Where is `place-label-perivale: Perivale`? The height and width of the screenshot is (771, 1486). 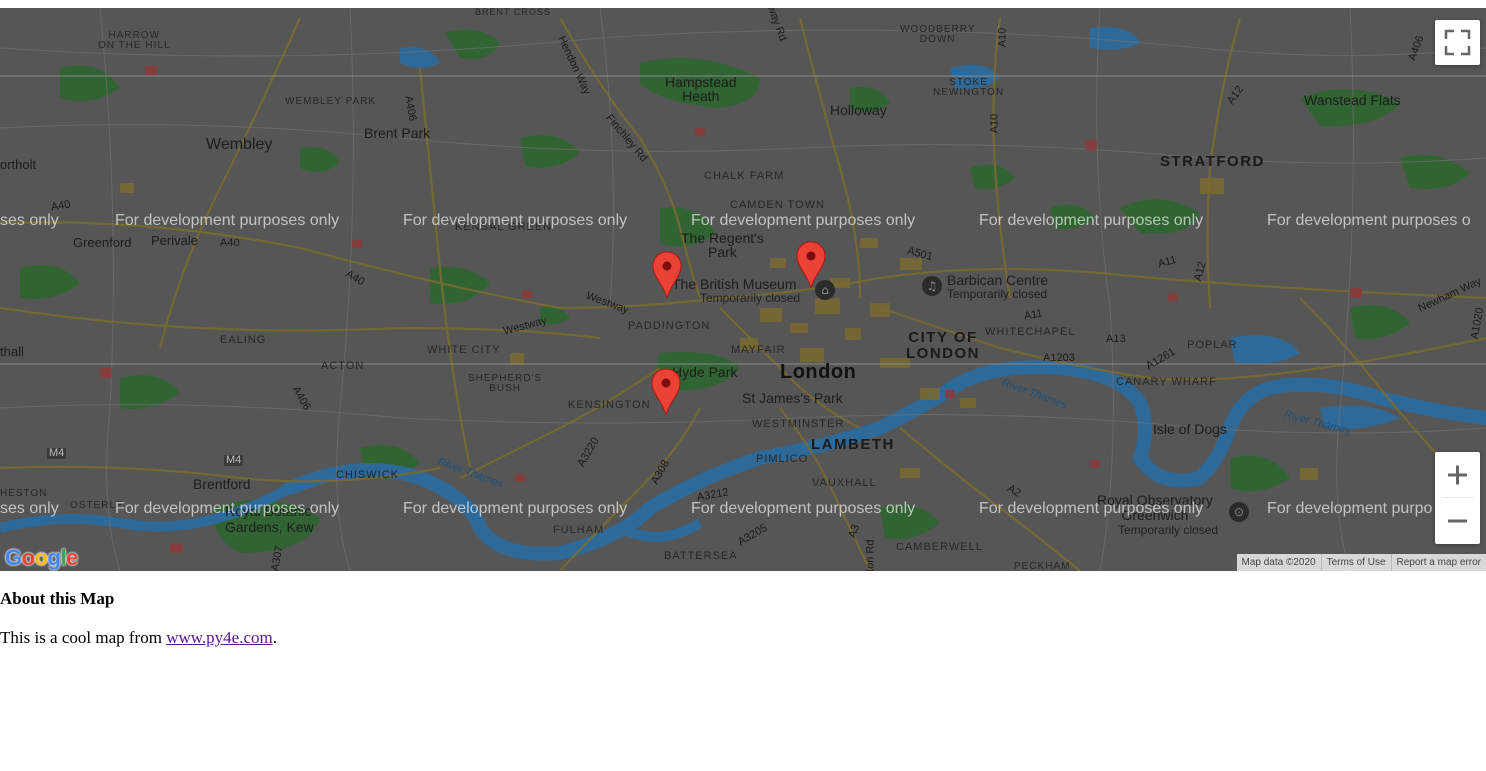
place-label-perivale: Perivale is located at coordinates (174, 240).